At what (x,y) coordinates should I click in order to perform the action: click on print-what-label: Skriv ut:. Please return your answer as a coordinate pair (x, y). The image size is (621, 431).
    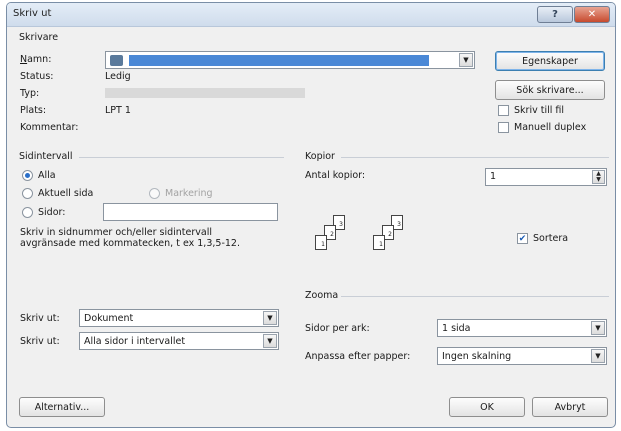
    Looking at the image, I should click on (40, 318).